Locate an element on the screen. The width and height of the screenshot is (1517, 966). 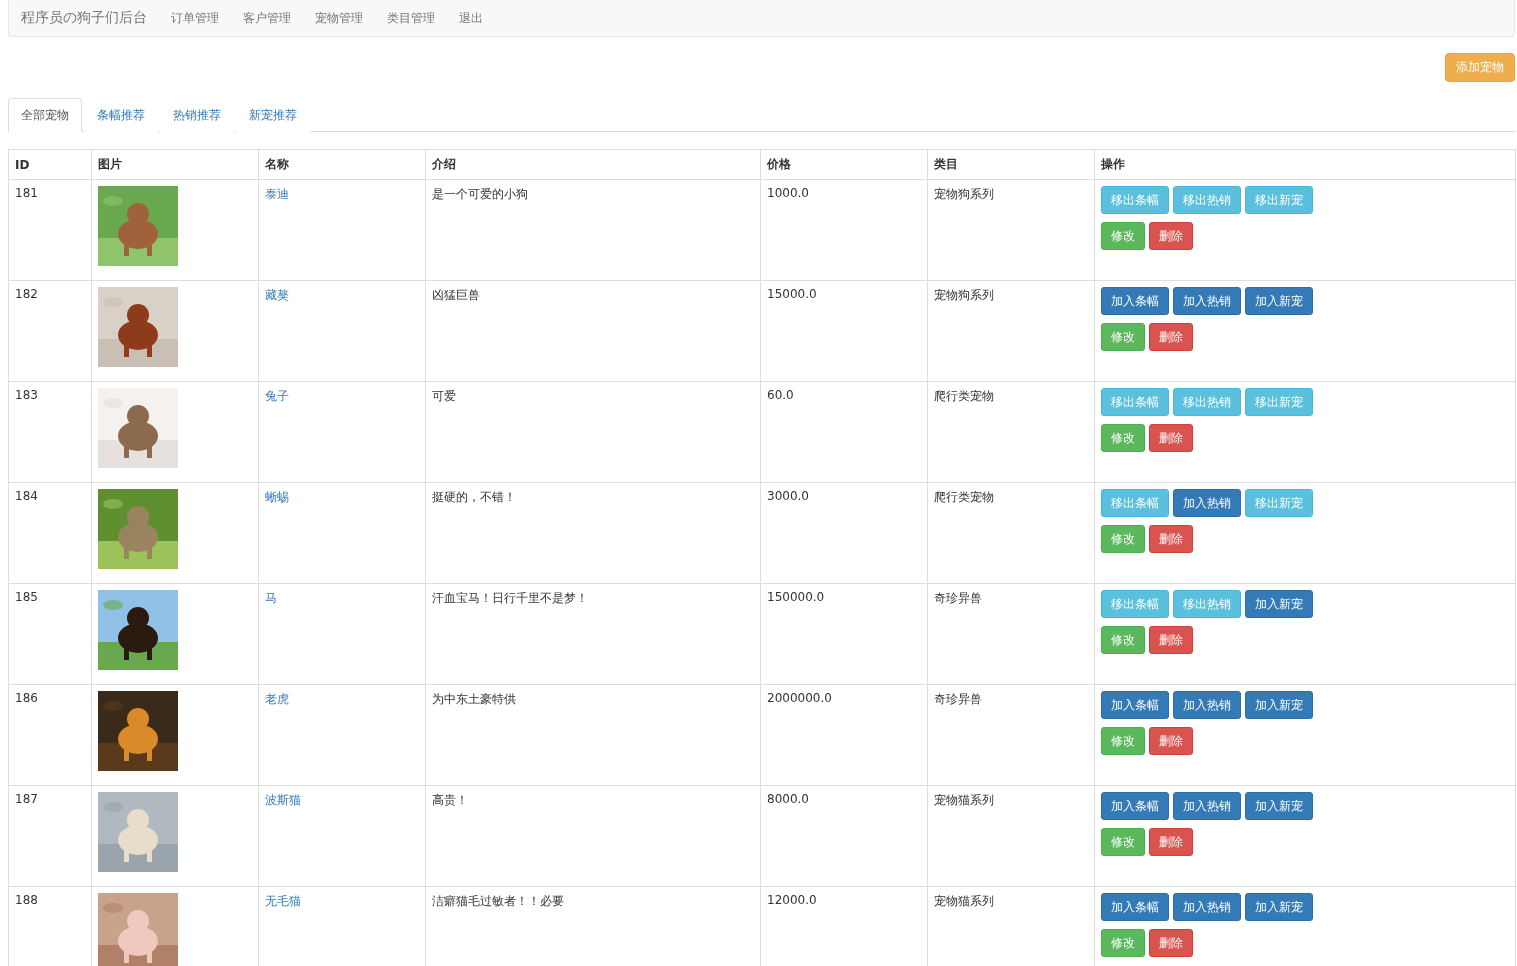
column-header: 操作 is located at coordinates (1305, 164).